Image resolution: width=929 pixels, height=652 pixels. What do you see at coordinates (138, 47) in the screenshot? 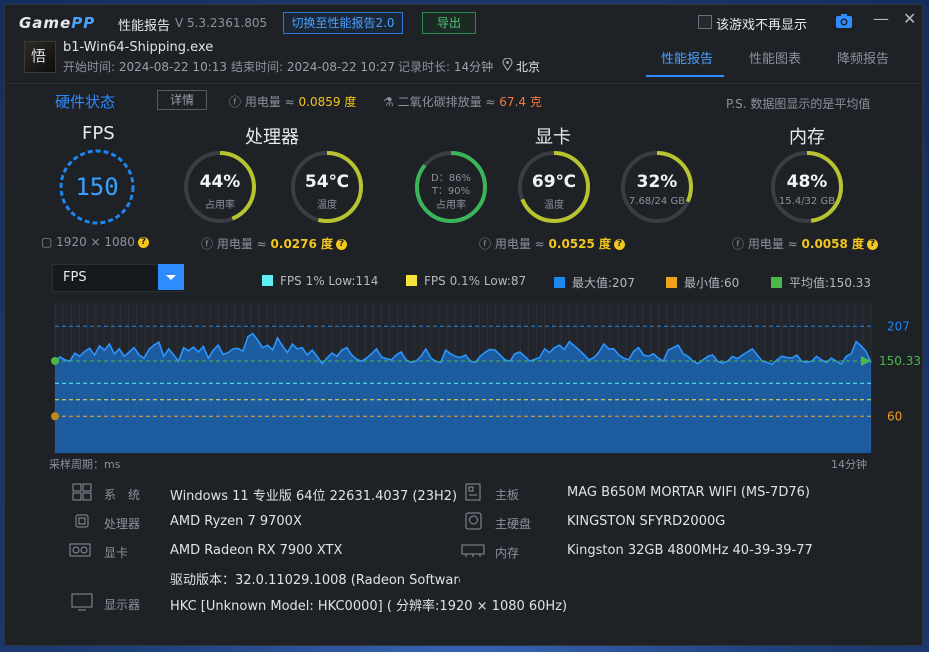
I see `process-name: b1-Win64-Shipping.exe` at bounding box center [138, 47].